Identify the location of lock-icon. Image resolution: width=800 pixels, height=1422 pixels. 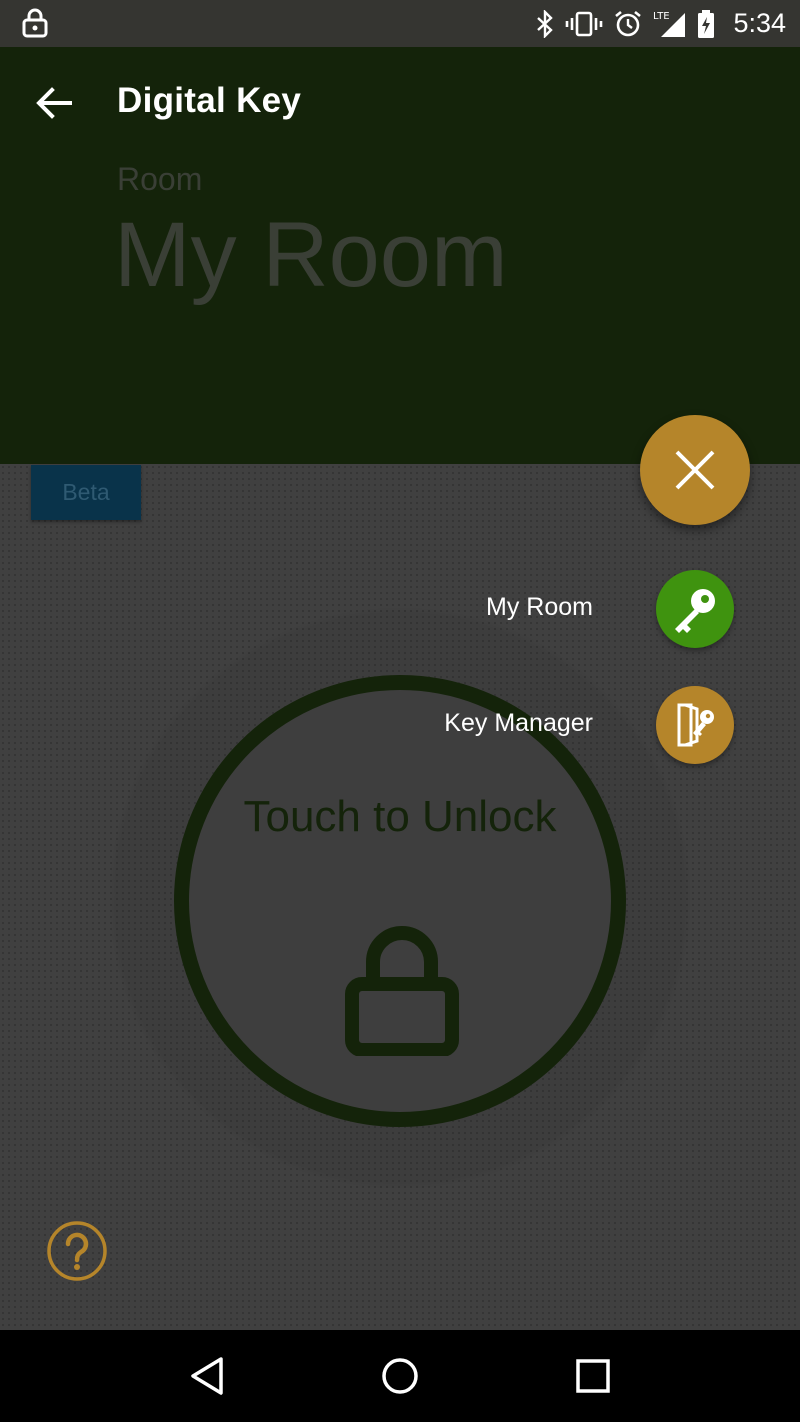
(35, 23).